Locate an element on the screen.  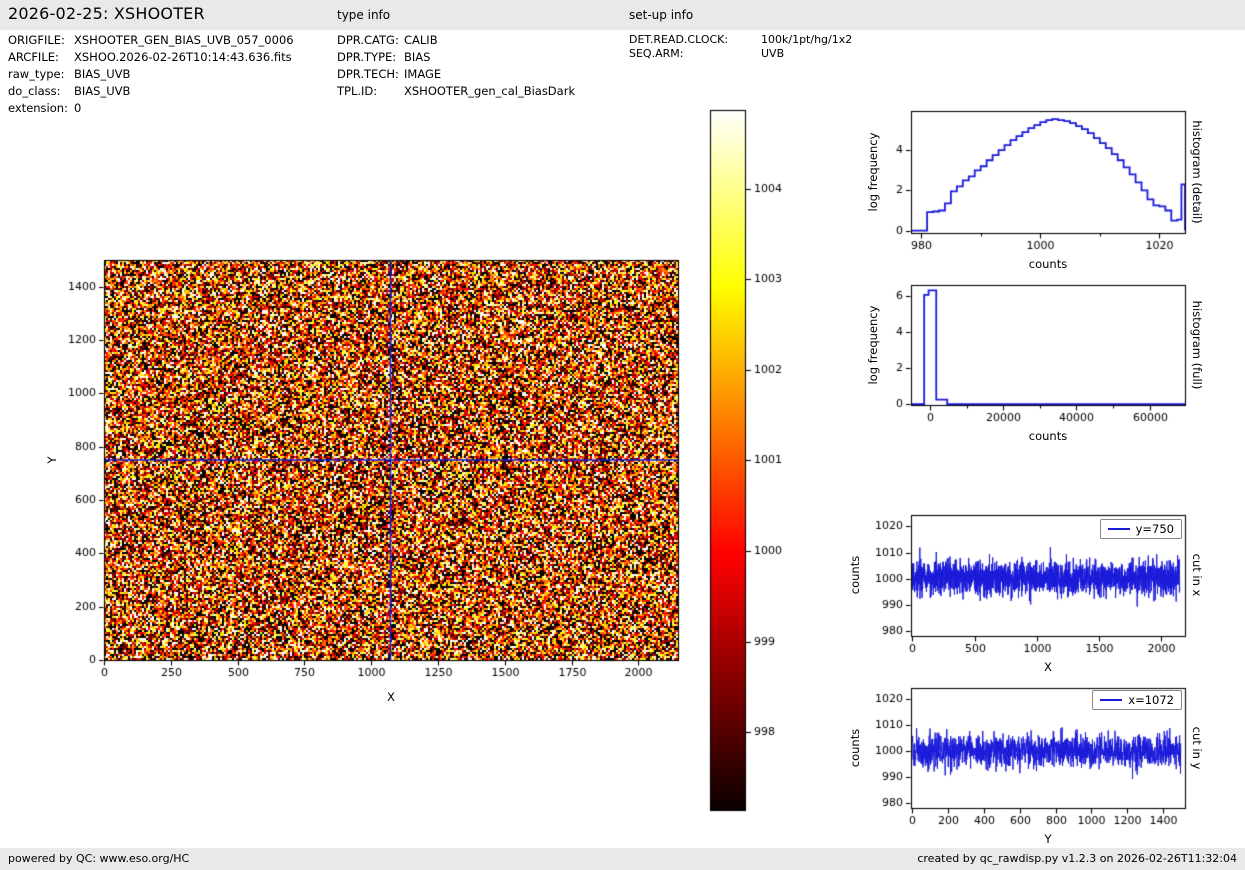
cut-y-right-label: cut in y is located at coordinates (1197, 748).